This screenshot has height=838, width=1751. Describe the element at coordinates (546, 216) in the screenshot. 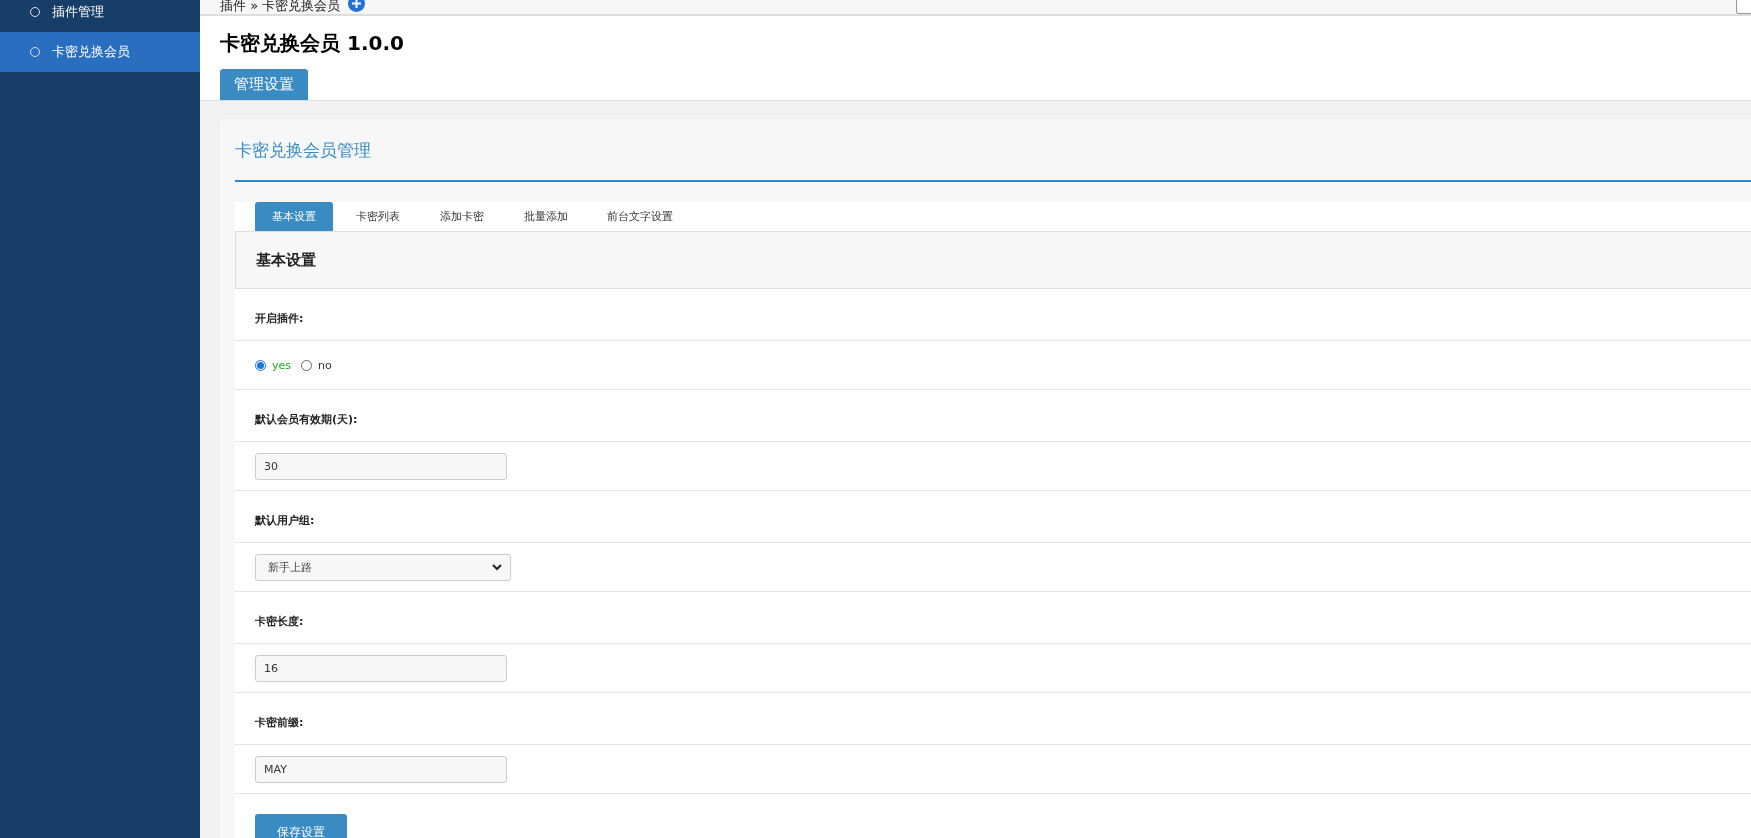

I see `settings-tab: 批量添加` at that location.